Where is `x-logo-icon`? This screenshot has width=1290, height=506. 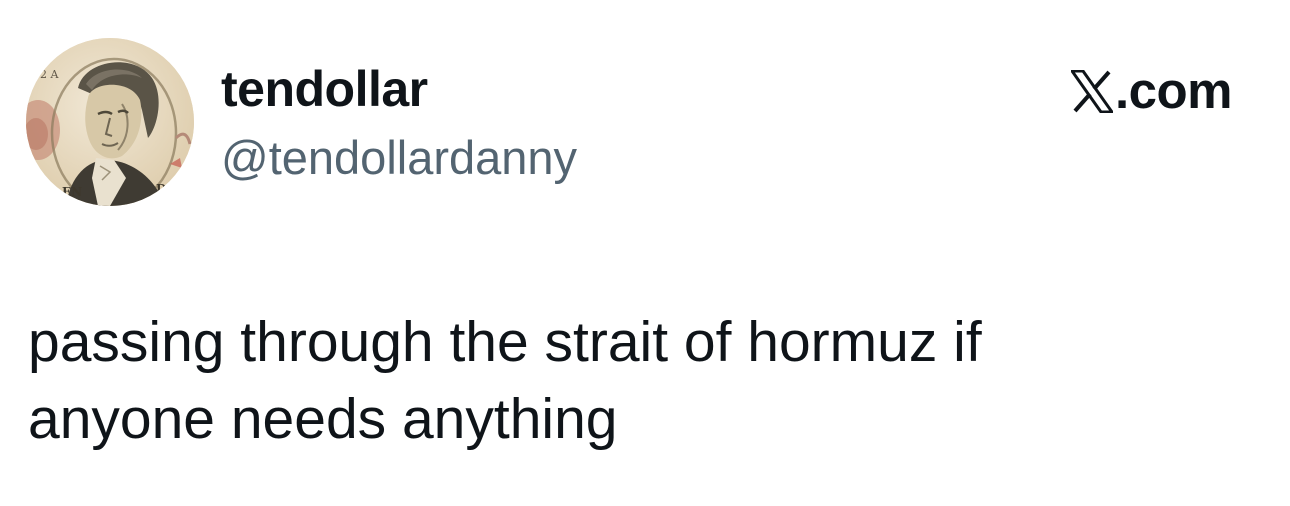
x-logo-icon is located at coordinates (1091, 91).